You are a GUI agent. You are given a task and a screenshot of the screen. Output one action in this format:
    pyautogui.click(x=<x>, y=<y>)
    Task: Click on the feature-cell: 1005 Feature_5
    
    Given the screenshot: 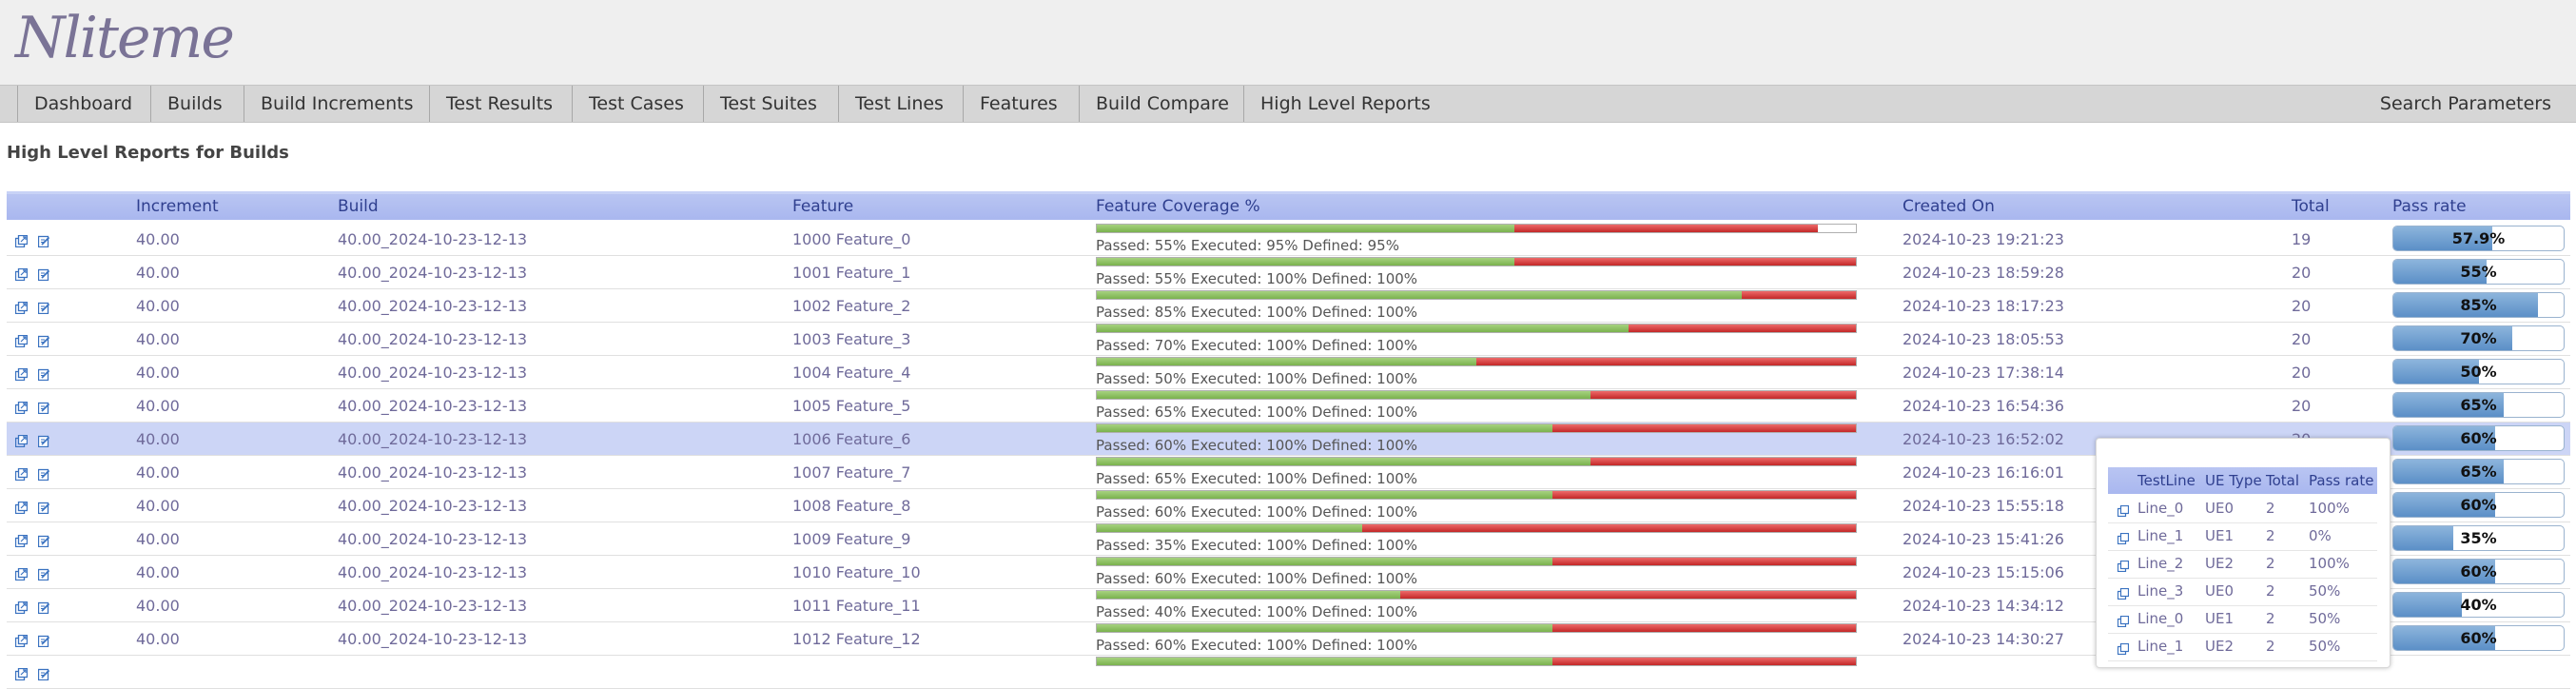 What is the action you would take?
    pyautogui.click(x=851, y=406)
    